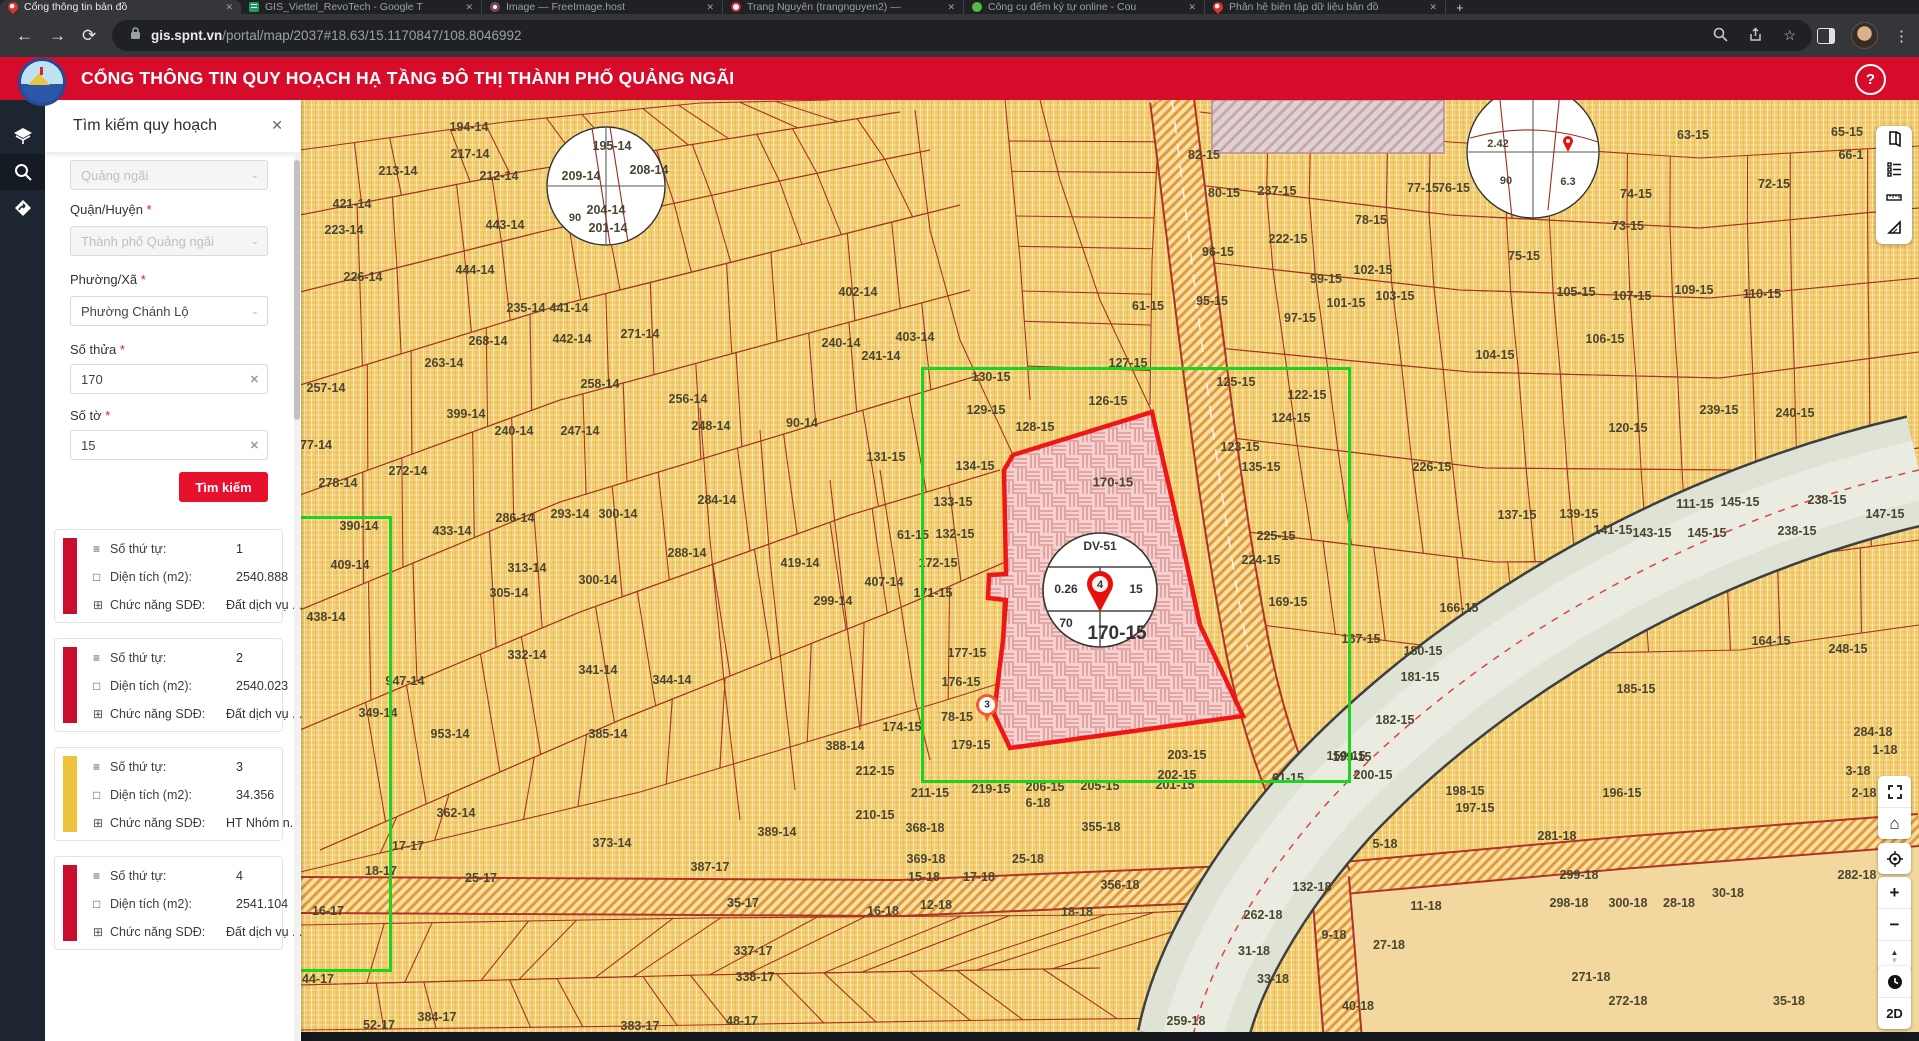 Image resolution: width=1919 pixels, height=1041 pixels. Describe the element at coordinates (108, 279) in the screenshot. I see `ward-label: Phường/Xã *` at that location.